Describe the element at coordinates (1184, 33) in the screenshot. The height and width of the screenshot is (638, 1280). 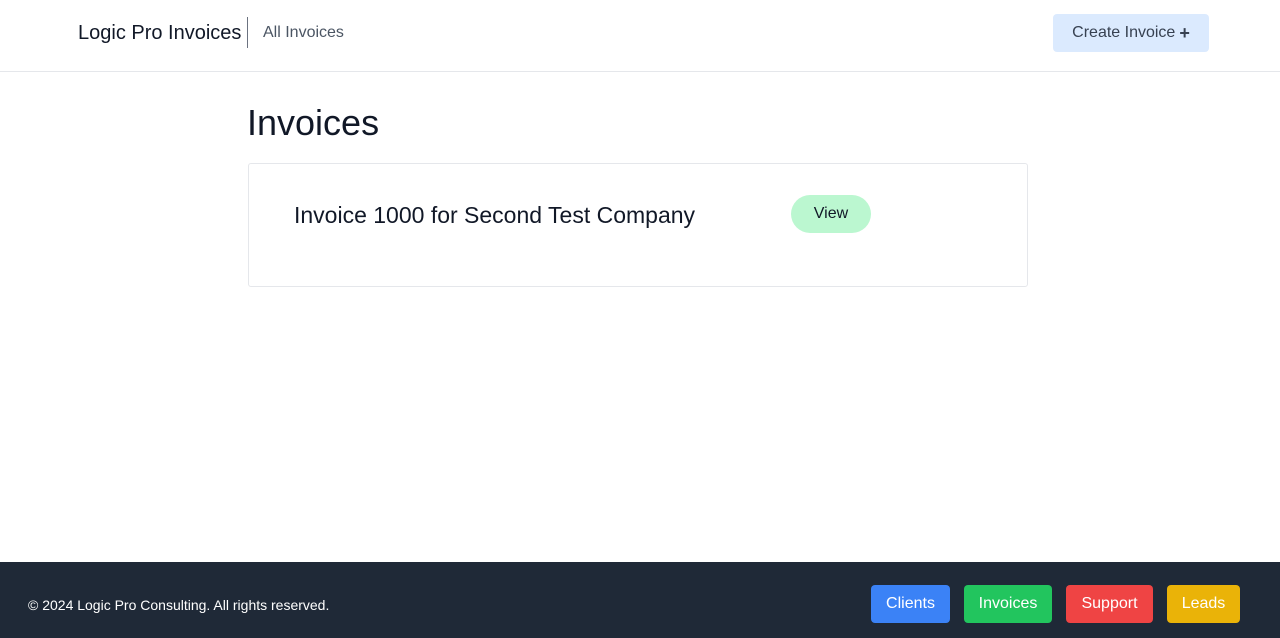
I see `plus-icon: +` at that location.